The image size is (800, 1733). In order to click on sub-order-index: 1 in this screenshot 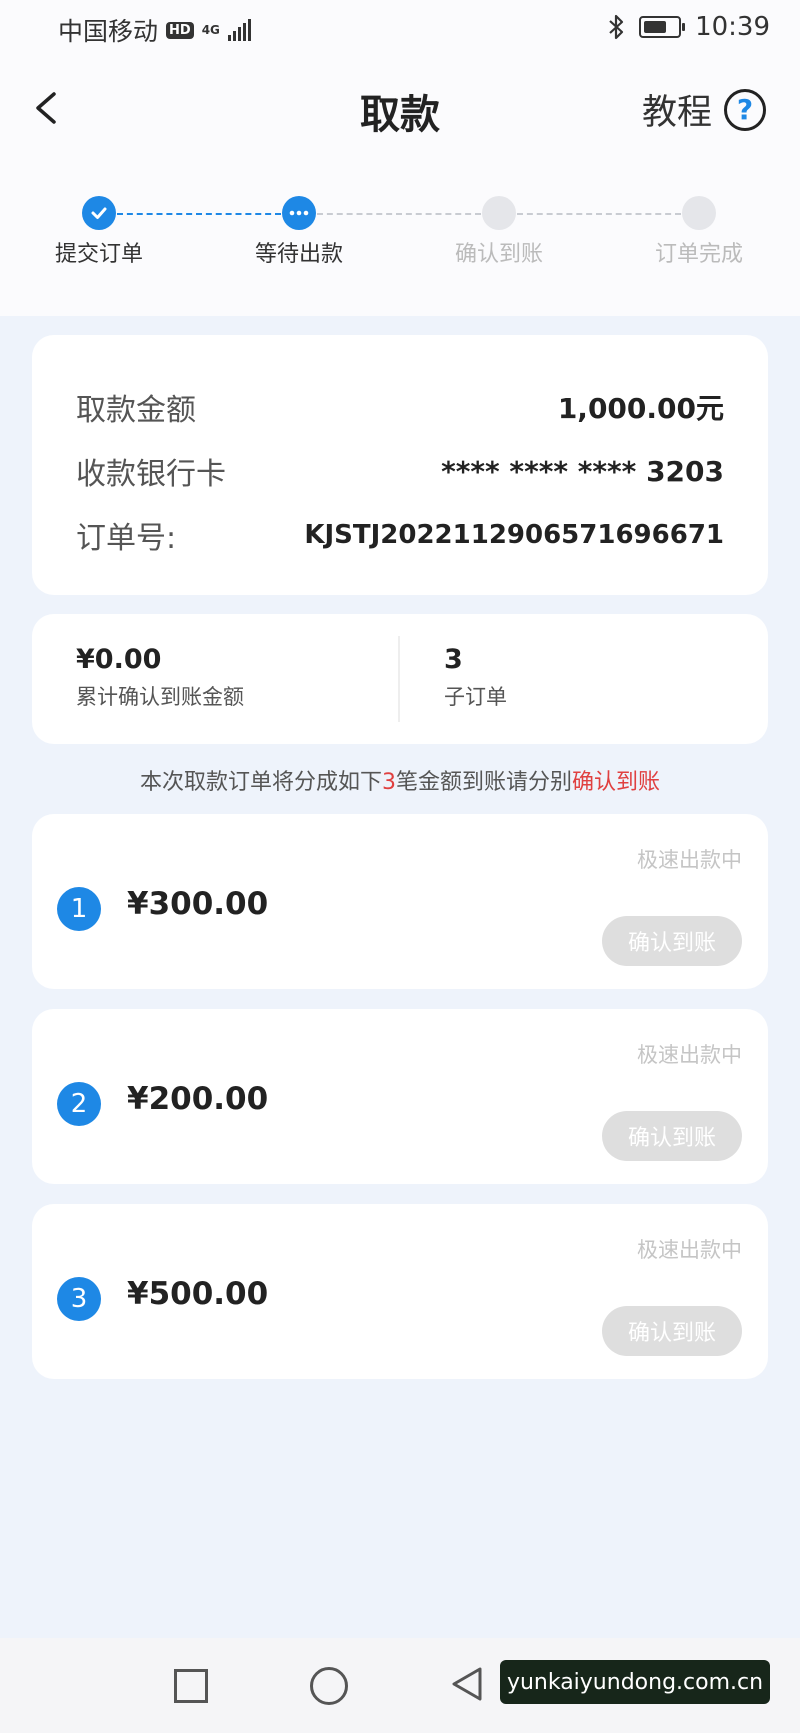, I will do `click(79, 909)`.